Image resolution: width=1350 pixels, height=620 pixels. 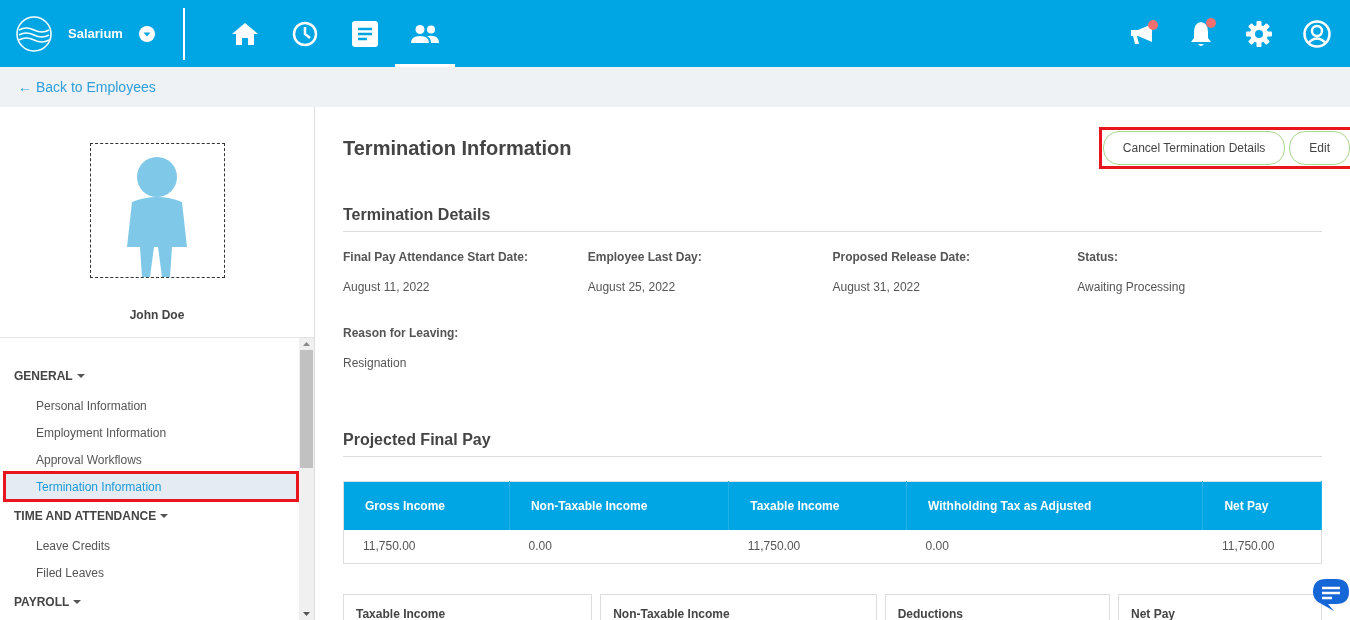 I want to click on field-label: Final Pay Attendance Start Date:, so click(x=436, y=257).